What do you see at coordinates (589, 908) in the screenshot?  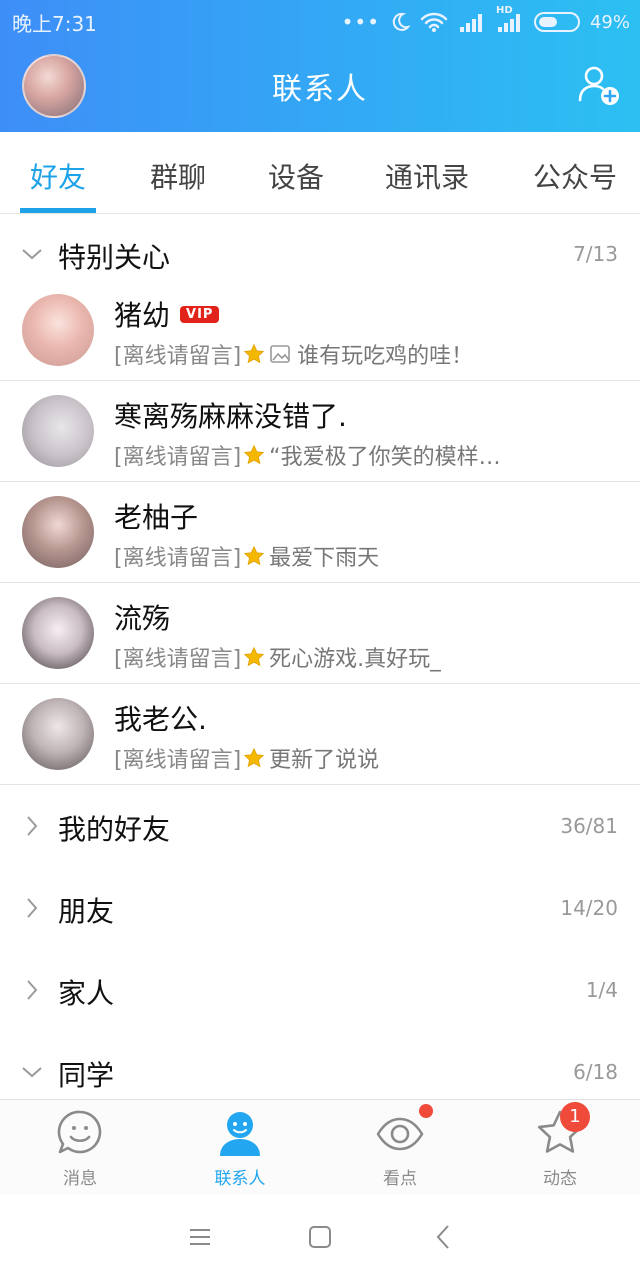 I see `group-count: 14/20` at bounding box center [589, 908].